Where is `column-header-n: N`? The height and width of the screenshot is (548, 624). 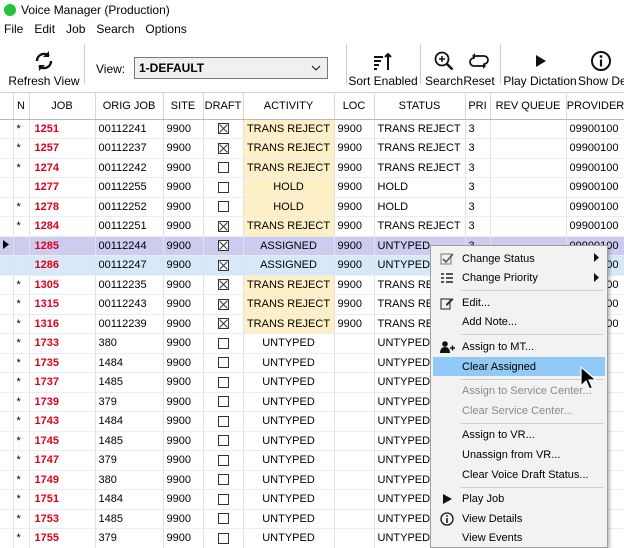
column-header-n: N is located at coordinates (21, 106).